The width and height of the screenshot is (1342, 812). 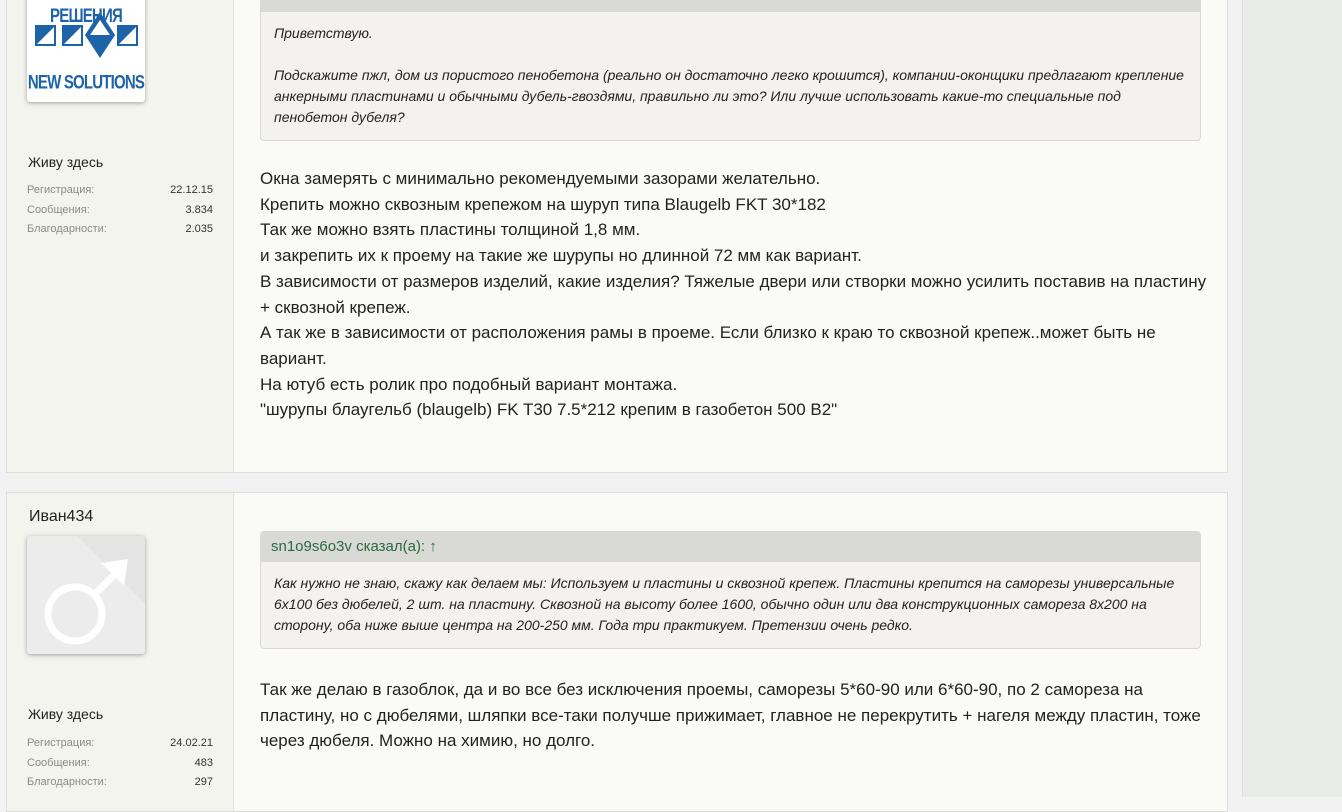 I want to click on stat-row-messages: Сообщения: 483, so click(x=120, y=764).